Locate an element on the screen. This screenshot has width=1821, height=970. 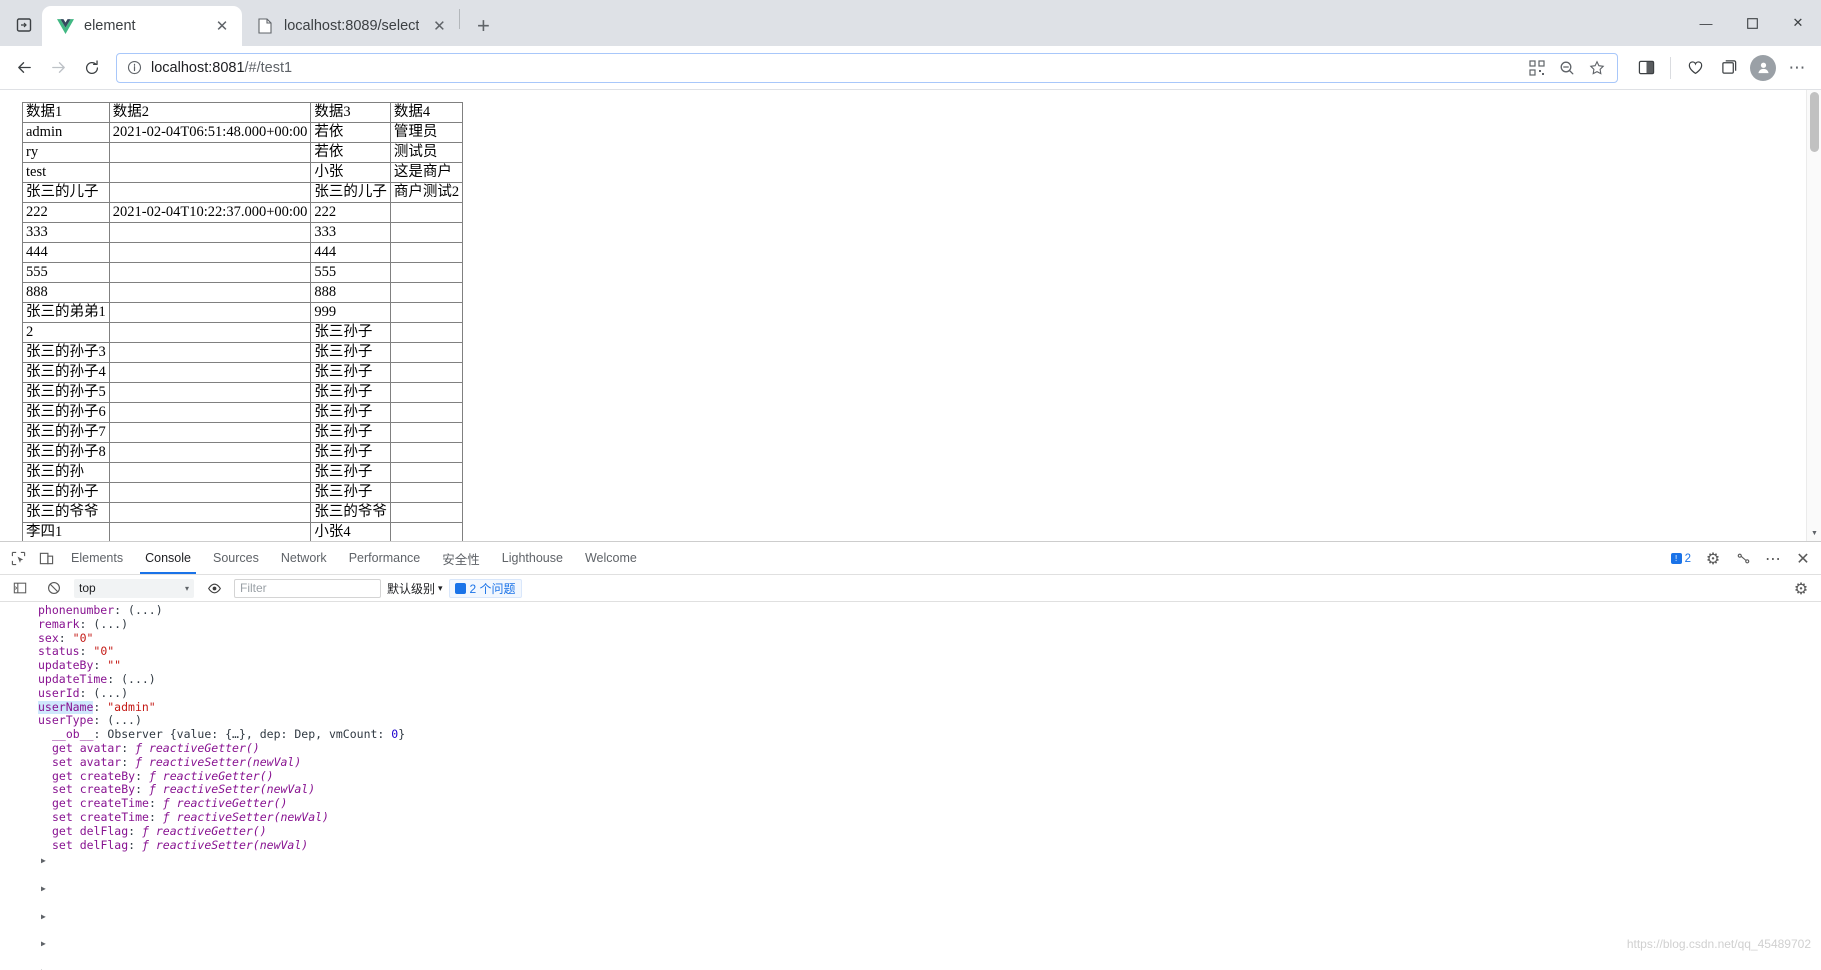
console-line: ▶get delFlag: ƒ reactiveGetter() is located at coordinates (910, 831).